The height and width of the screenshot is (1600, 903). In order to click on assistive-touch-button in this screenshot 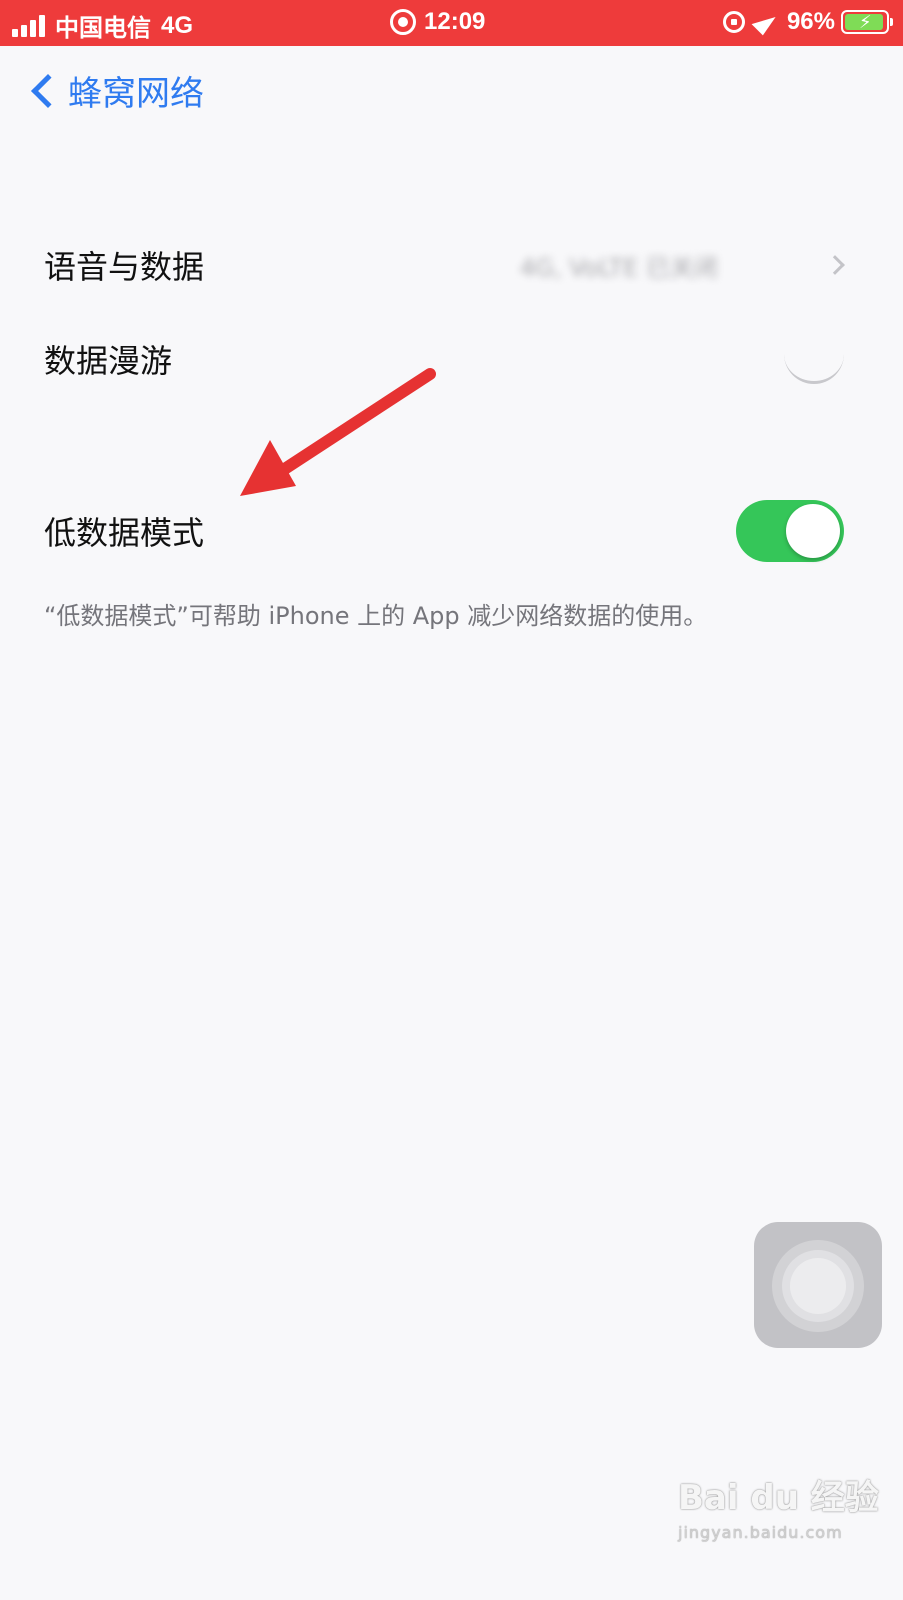, I will do `click(818, 1285)`.